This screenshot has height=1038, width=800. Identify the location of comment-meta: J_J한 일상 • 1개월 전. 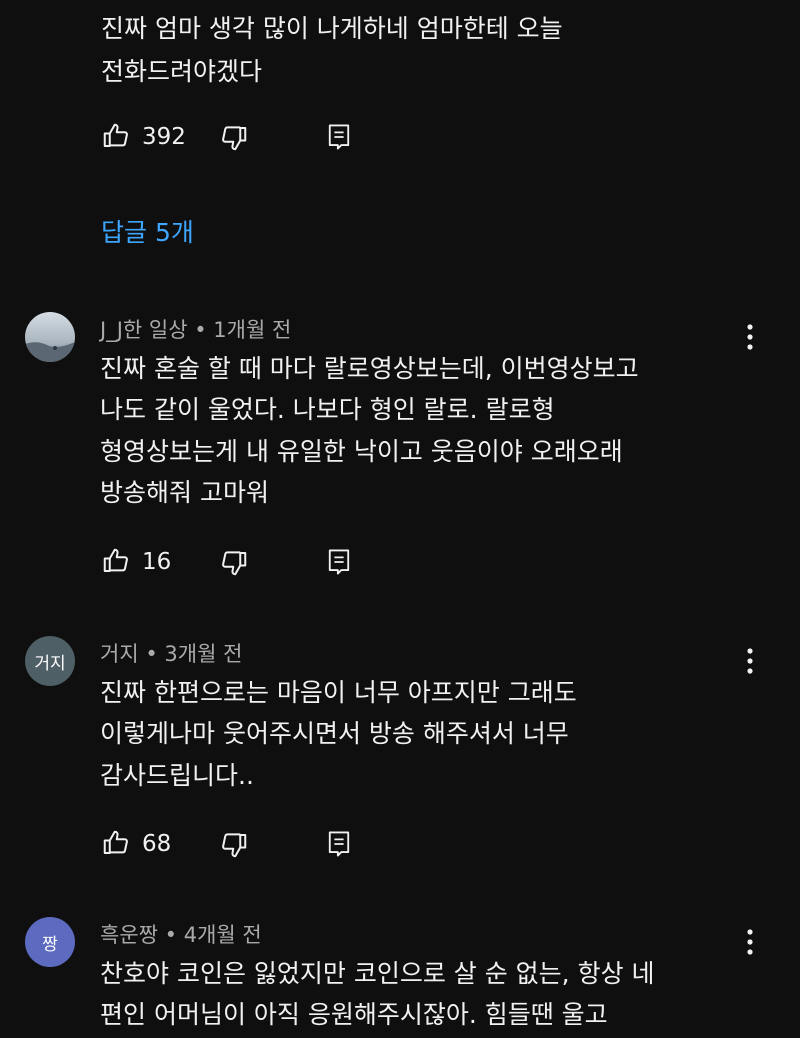
(195, 329).